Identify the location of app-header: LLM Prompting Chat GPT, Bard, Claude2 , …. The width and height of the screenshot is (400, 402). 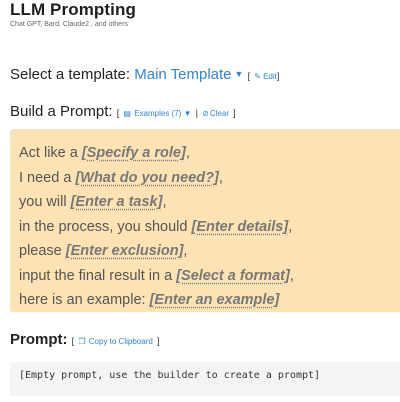
(73, 14).